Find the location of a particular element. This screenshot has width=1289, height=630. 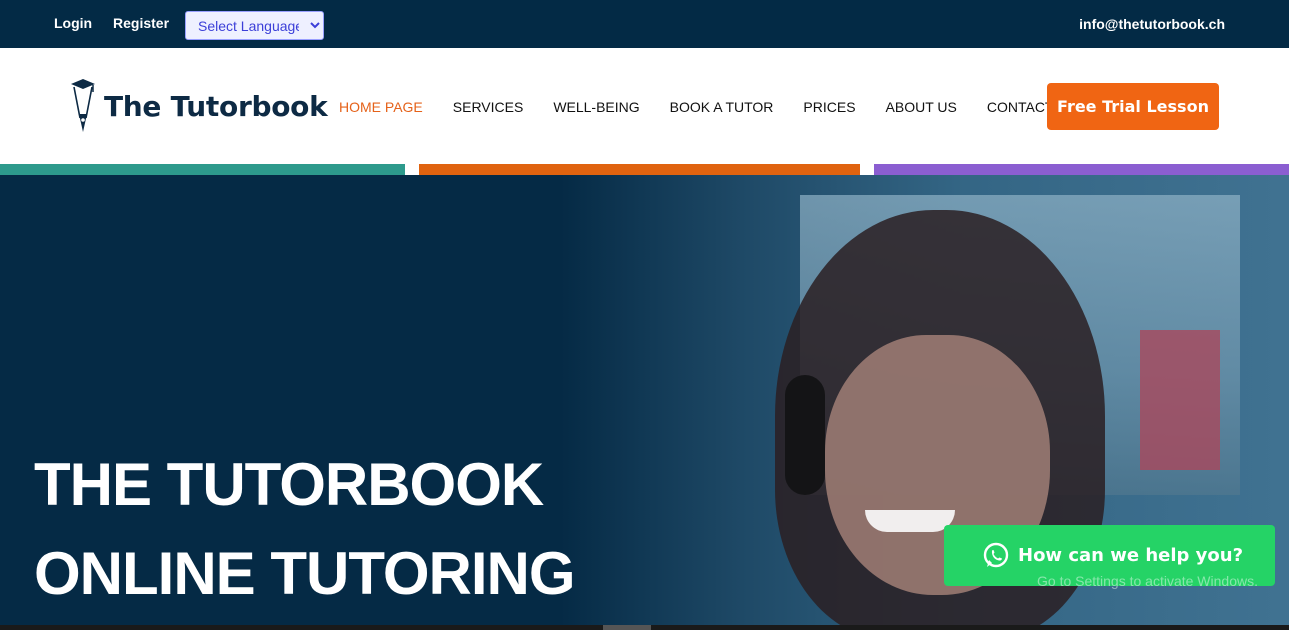

activate-windows-watermark: Go to Settings to activate Windows. is located at coordinates (1147, 581).